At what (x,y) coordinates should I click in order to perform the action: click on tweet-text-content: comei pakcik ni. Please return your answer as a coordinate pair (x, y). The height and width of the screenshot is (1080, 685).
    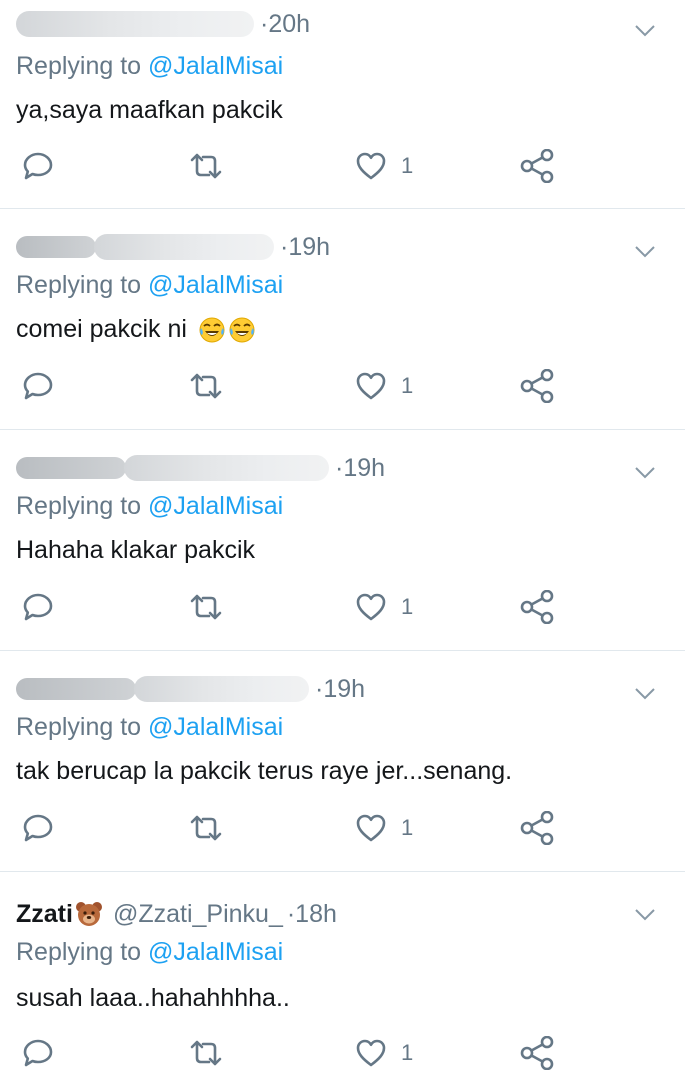
    Looking at the image, I should click on (101, 329).